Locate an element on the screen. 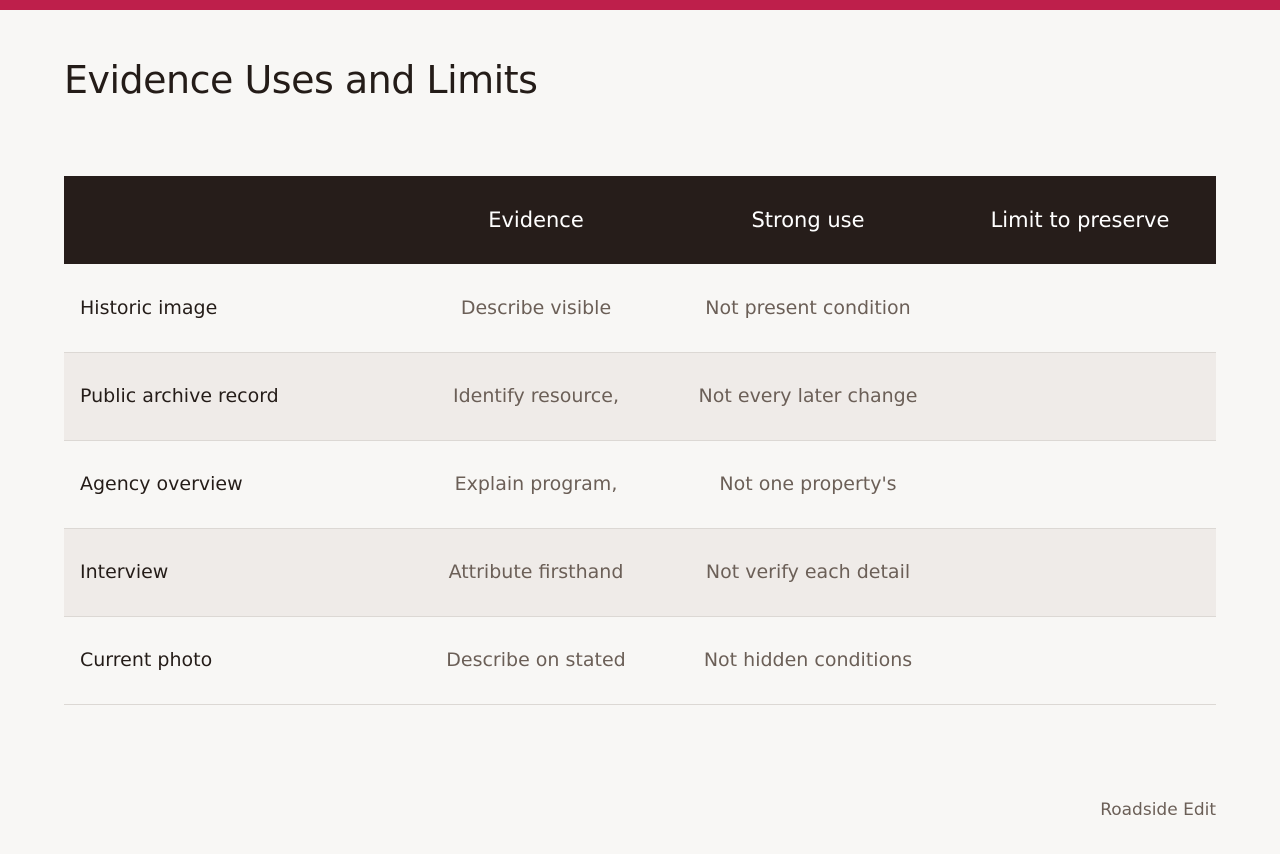 The image size is (1280, 854). table-header-evidence: Evidence is located at coordinates (536, 220).